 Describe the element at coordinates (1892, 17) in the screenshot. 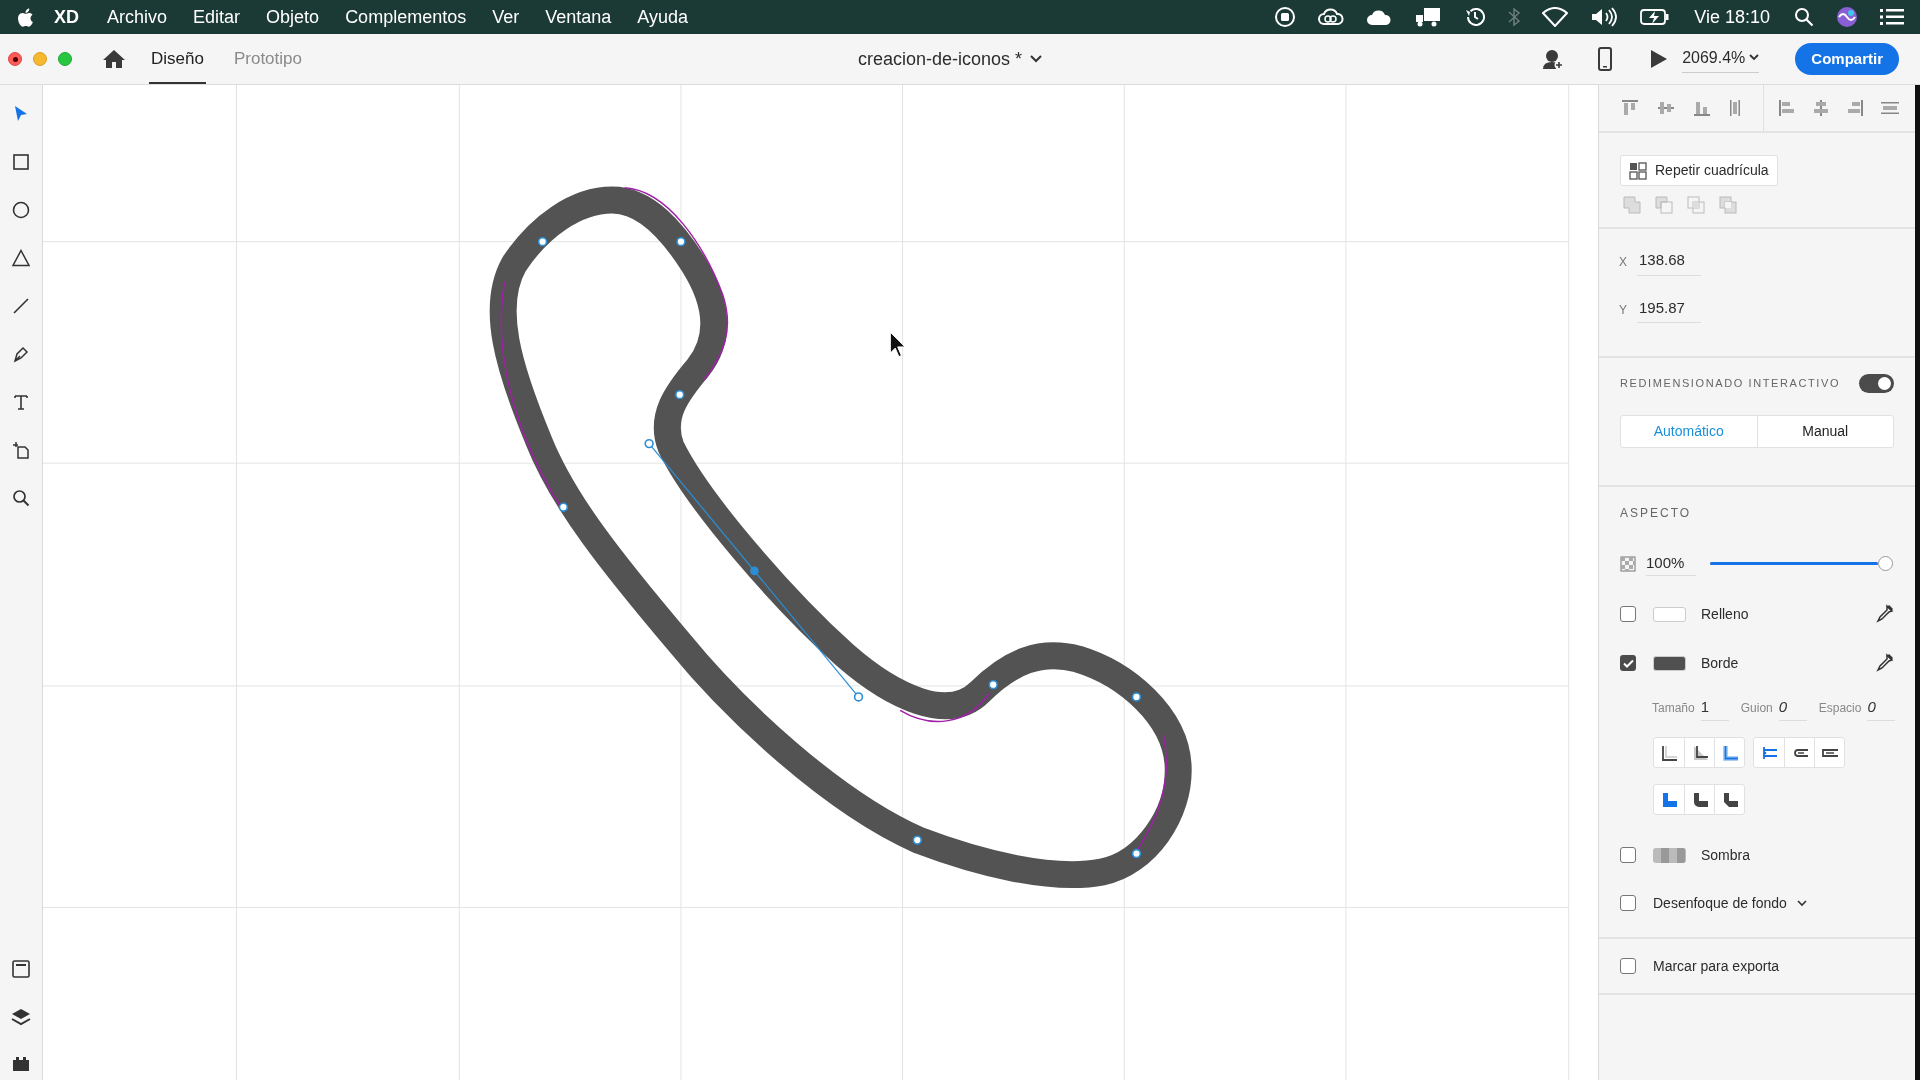

I see `list-icon` at that location.